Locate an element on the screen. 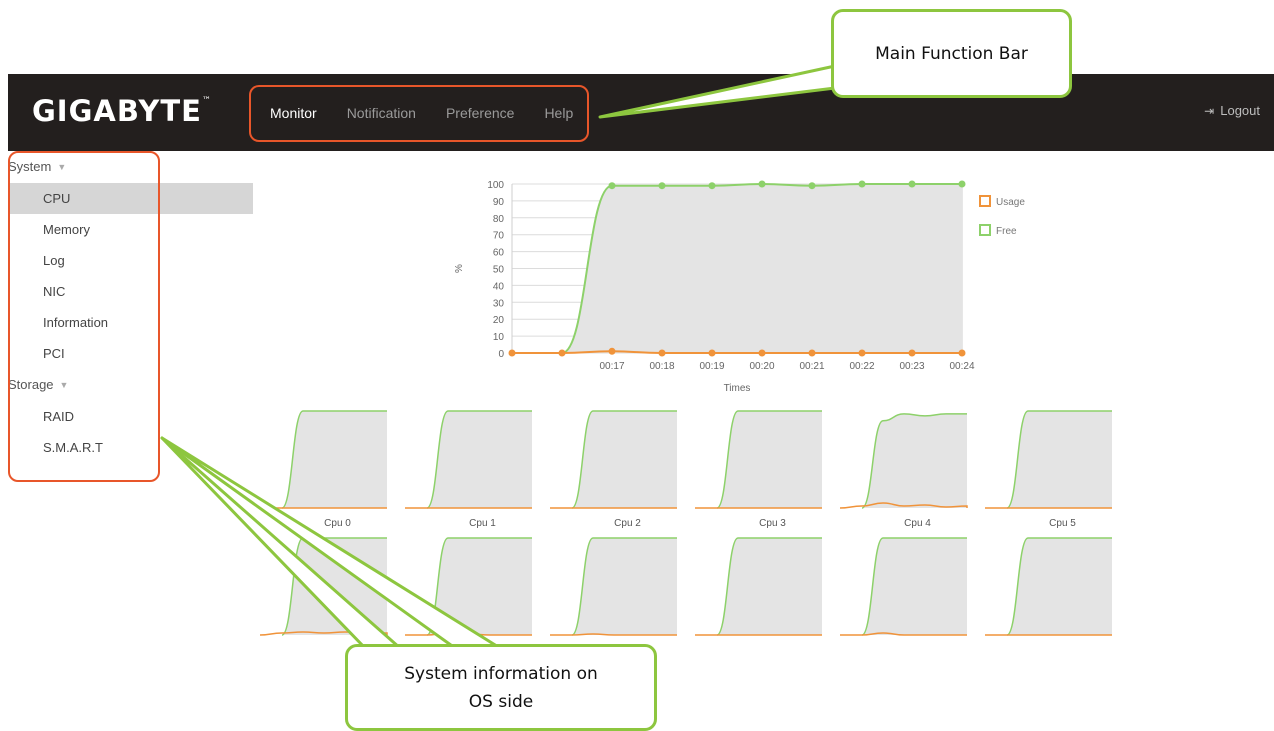 The width and height of the screenshot is (1274, 731). callout-text: Main Function Bar is located at coordinates (951, 53).